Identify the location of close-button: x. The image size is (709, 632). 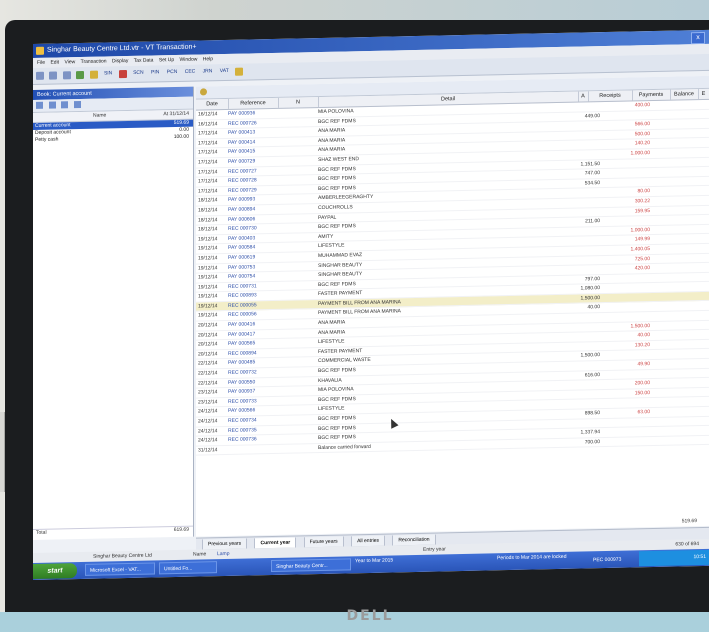
(698, 38).